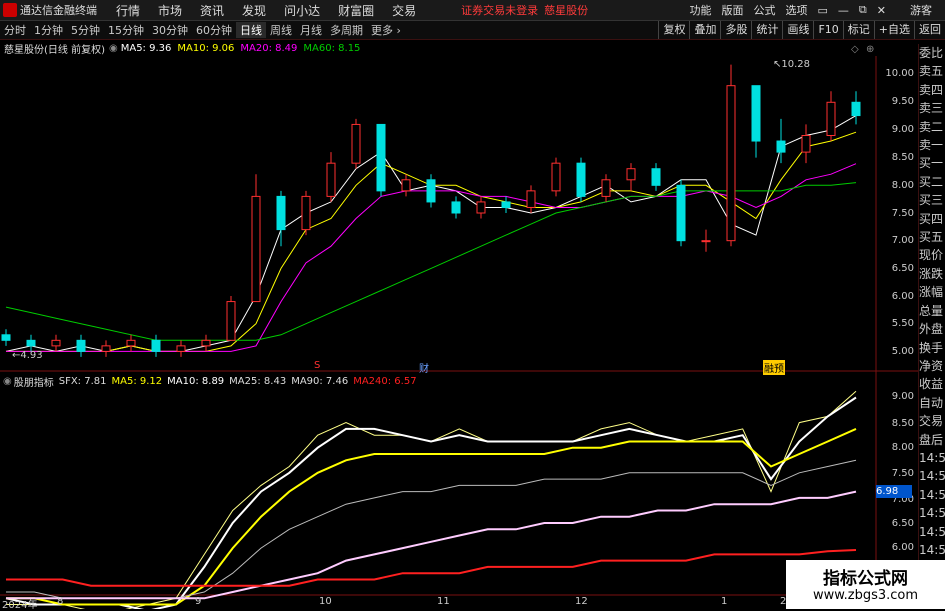 The image size is (945, 611). What do you see at coordinates (863, 10) in the screenshot?
I see `maximize-icon: ⧉` at bounding box center [863, 10].